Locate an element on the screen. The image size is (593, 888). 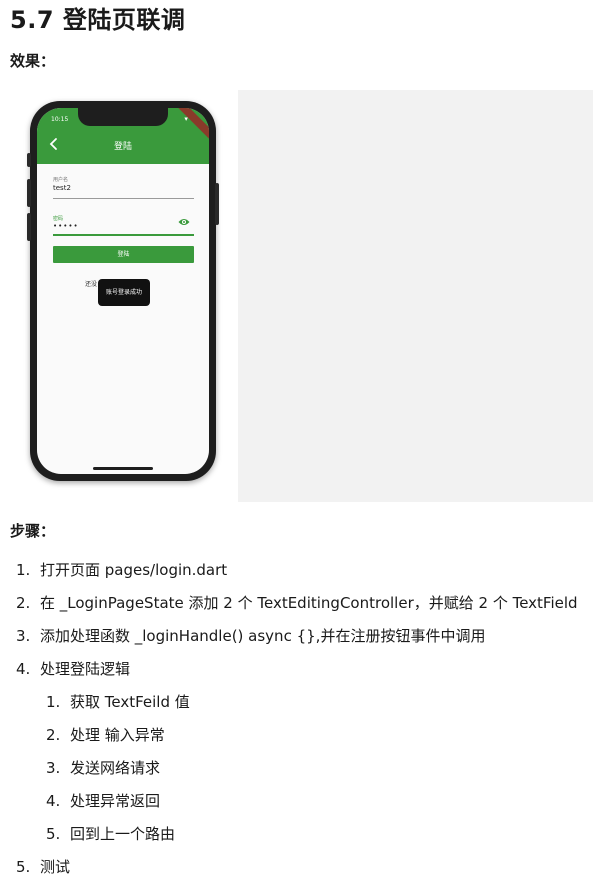
list-item: 4. 处理登陆逻辑 is located at coordinates (73, 669).